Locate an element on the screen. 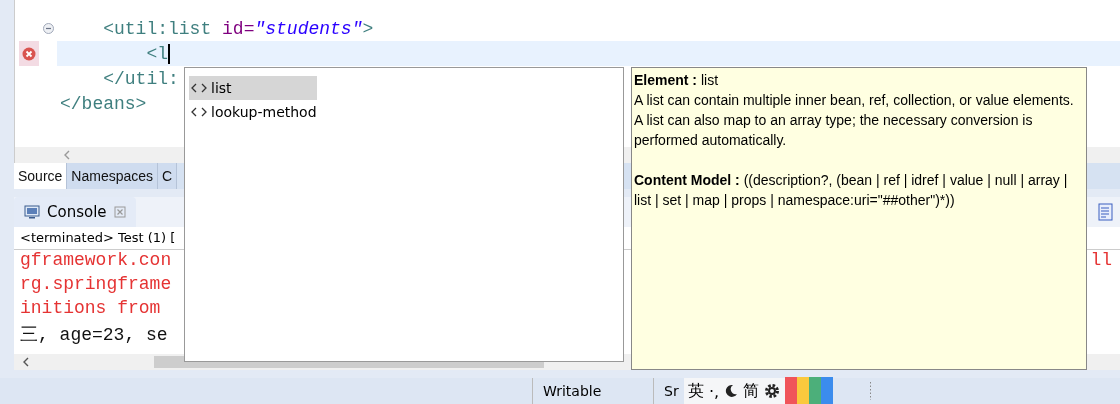 Image resolution: width=1120 pixels, height=404 pixels. editor-tab: C is located at coordinates (168, 176).